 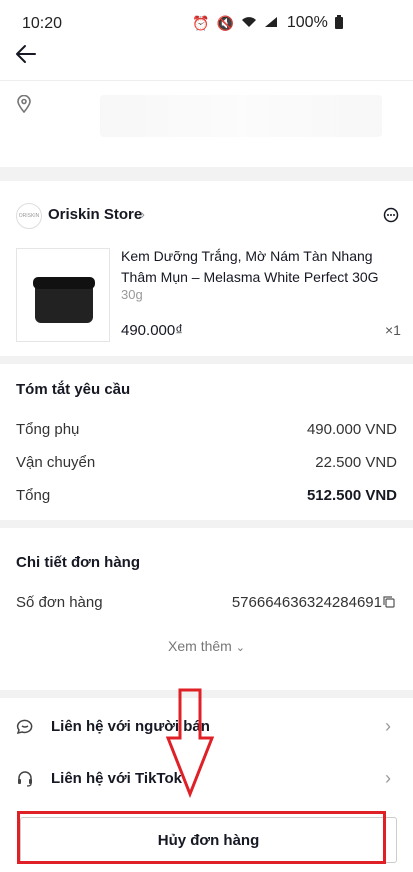 What do you see at coordinates (206, 63) in the screenshot?
I see `header` at bounding box center [206, 63].